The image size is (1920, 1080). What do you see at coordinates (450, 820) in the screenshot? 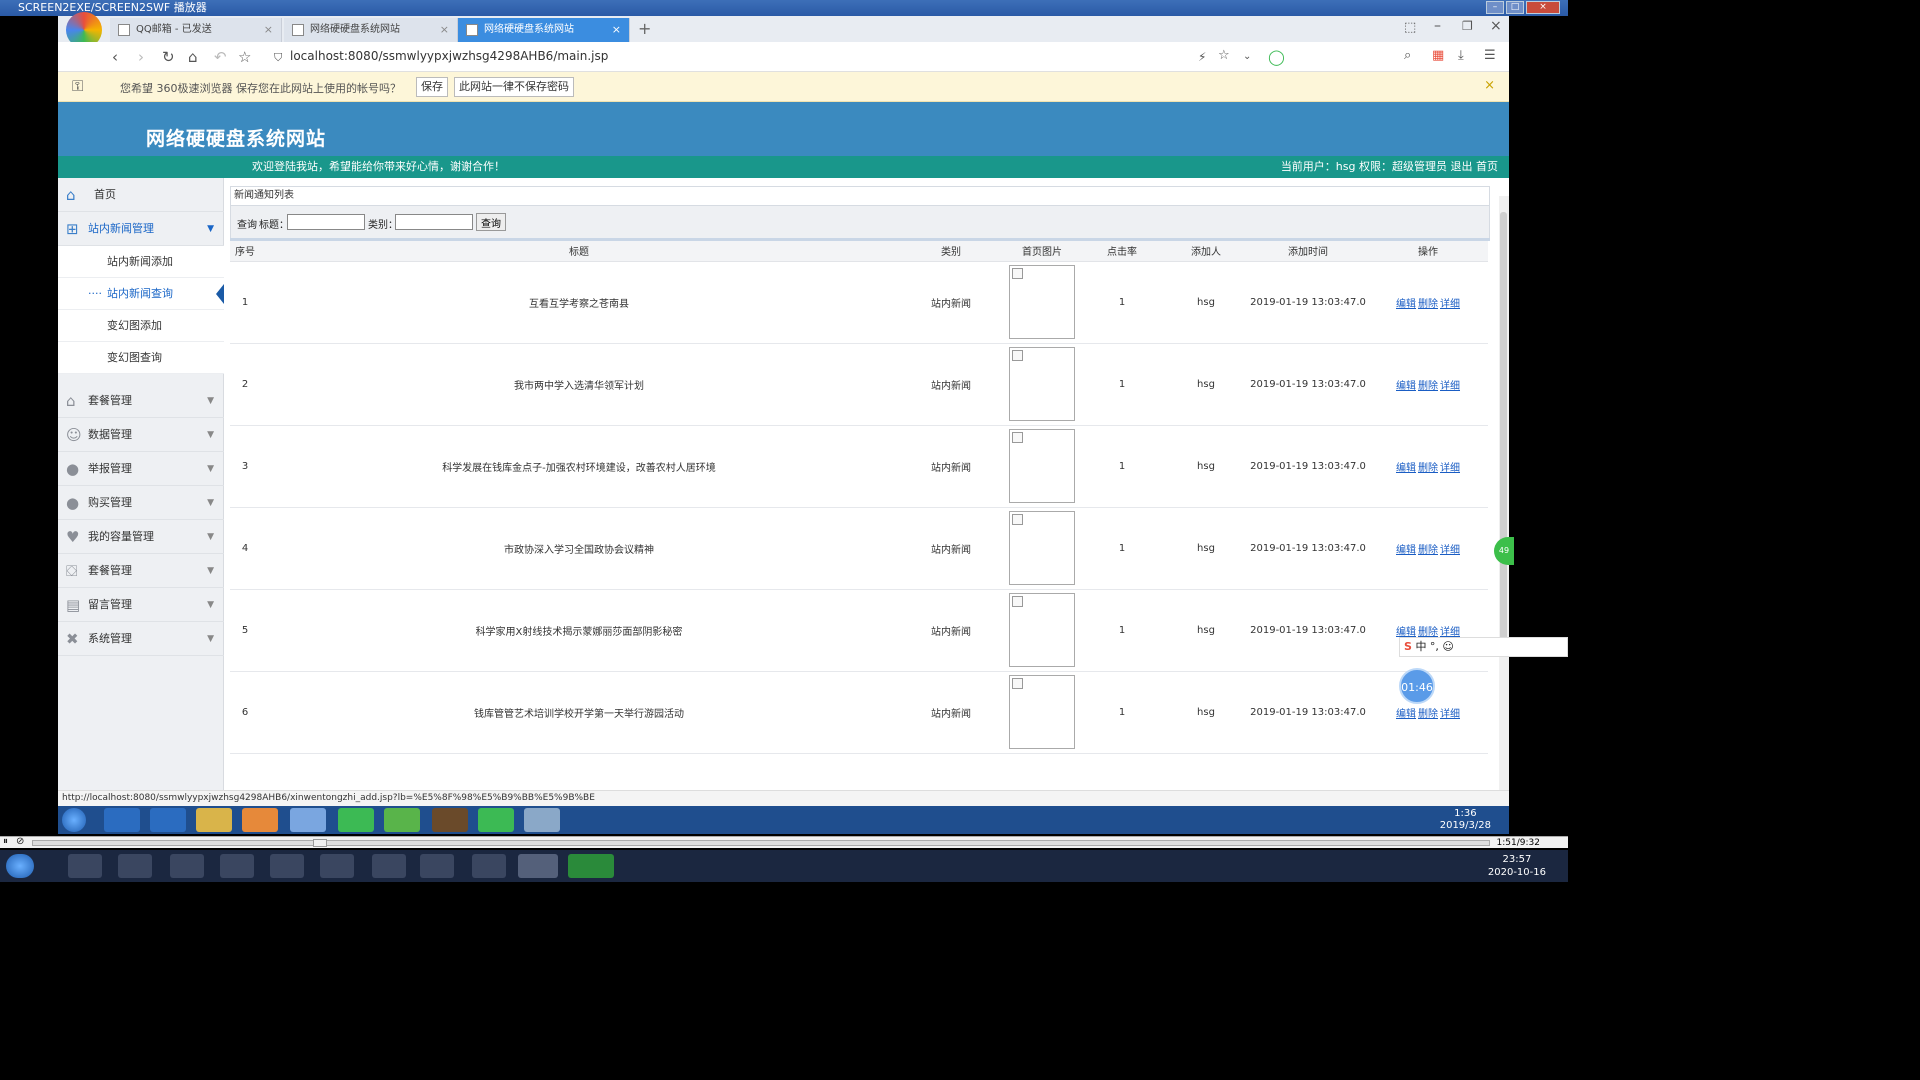
I see `tool-app-icon` at bounding box center [450, 820].